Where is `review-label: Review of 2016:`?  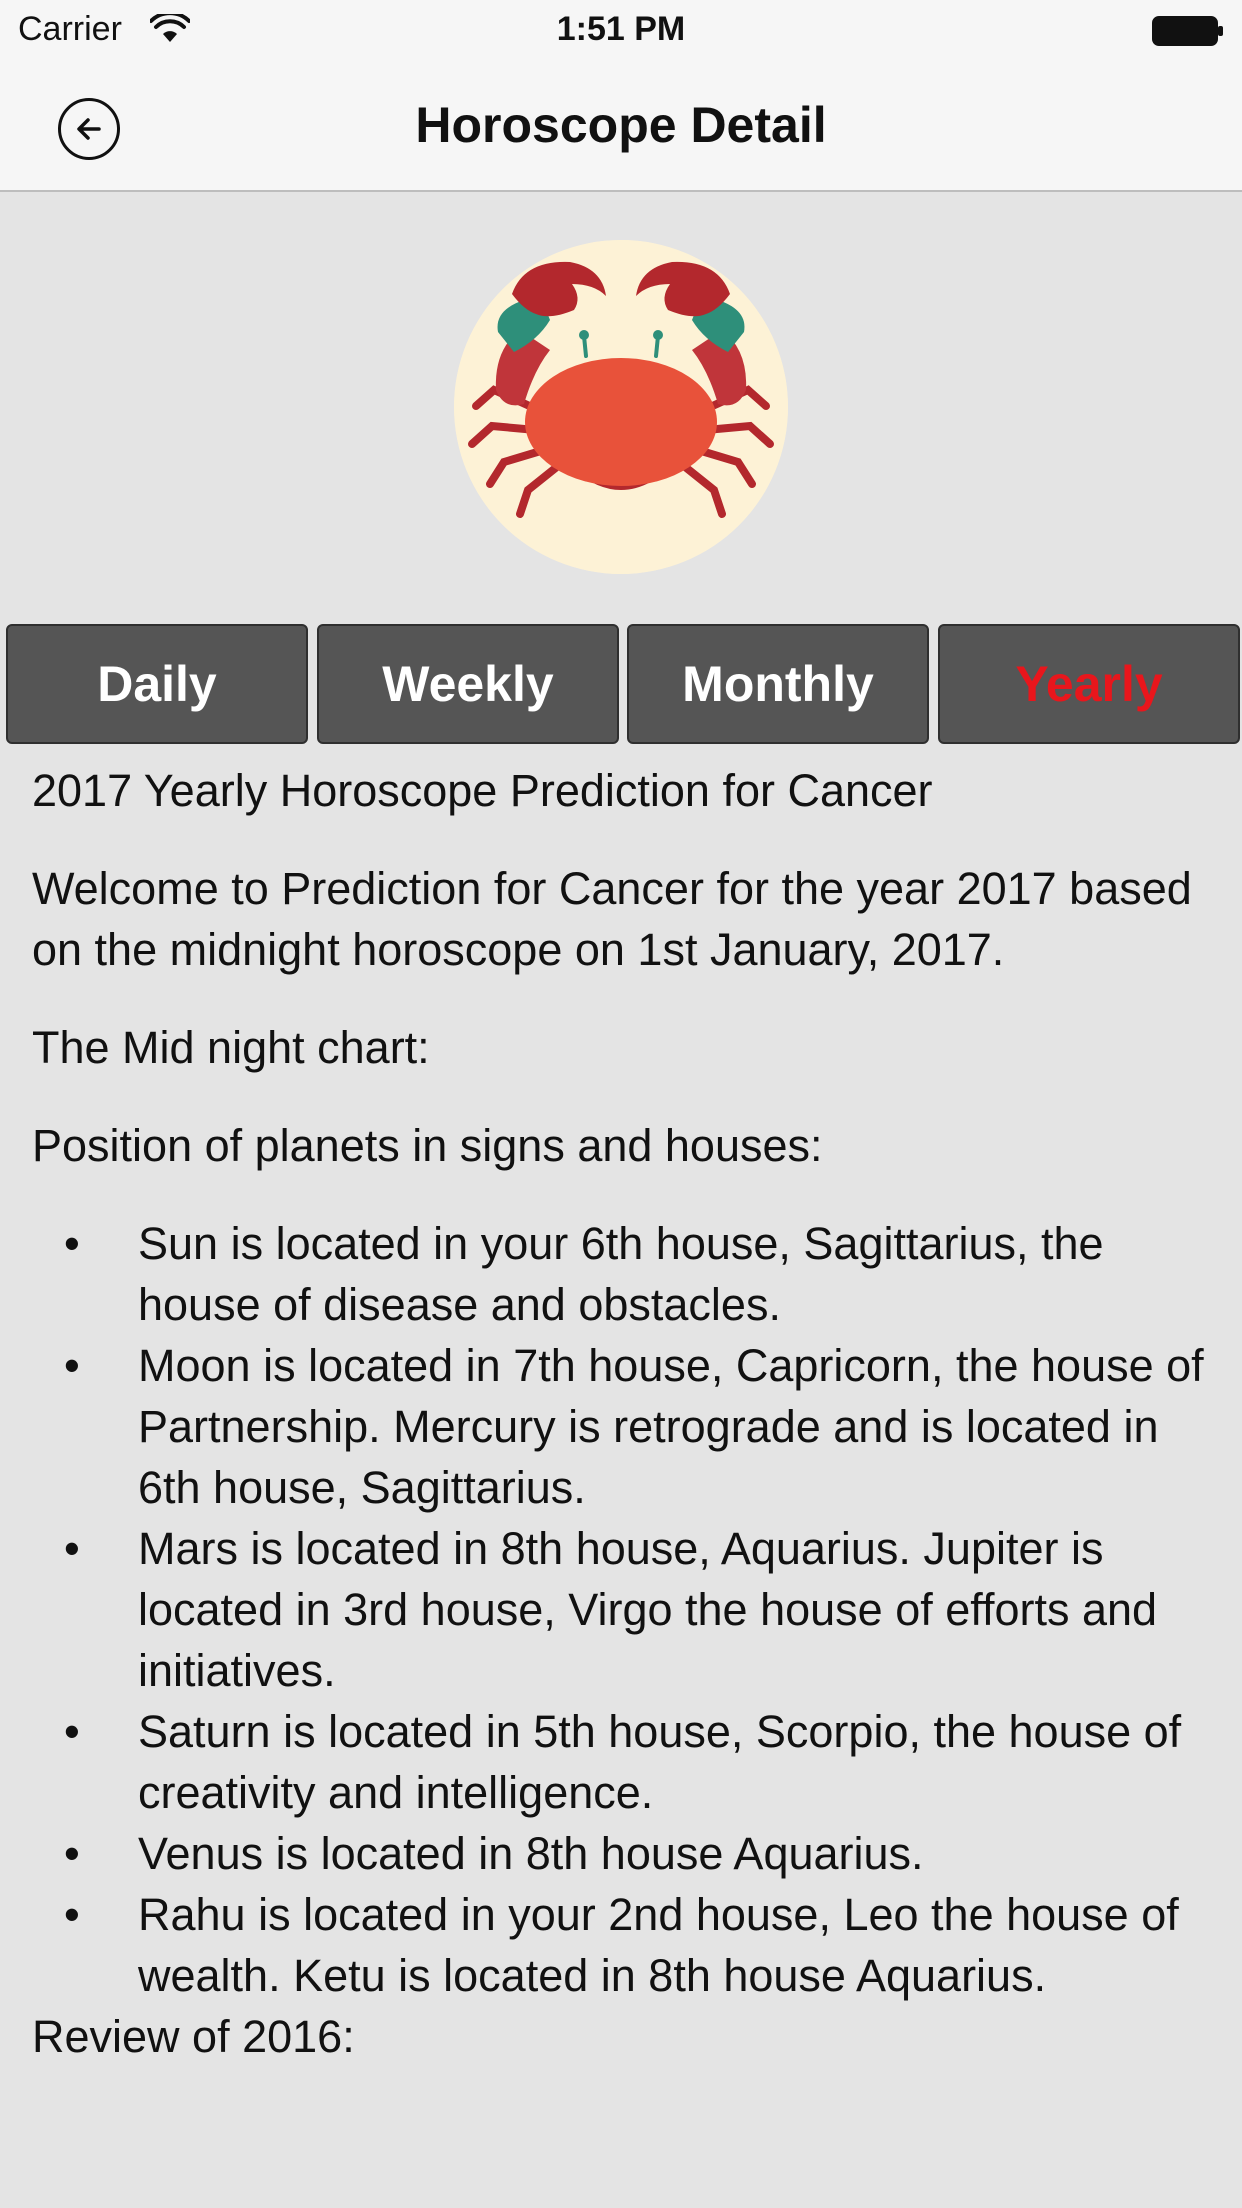
review-label: Review of 2016: is located at coordinates (193, 2036).